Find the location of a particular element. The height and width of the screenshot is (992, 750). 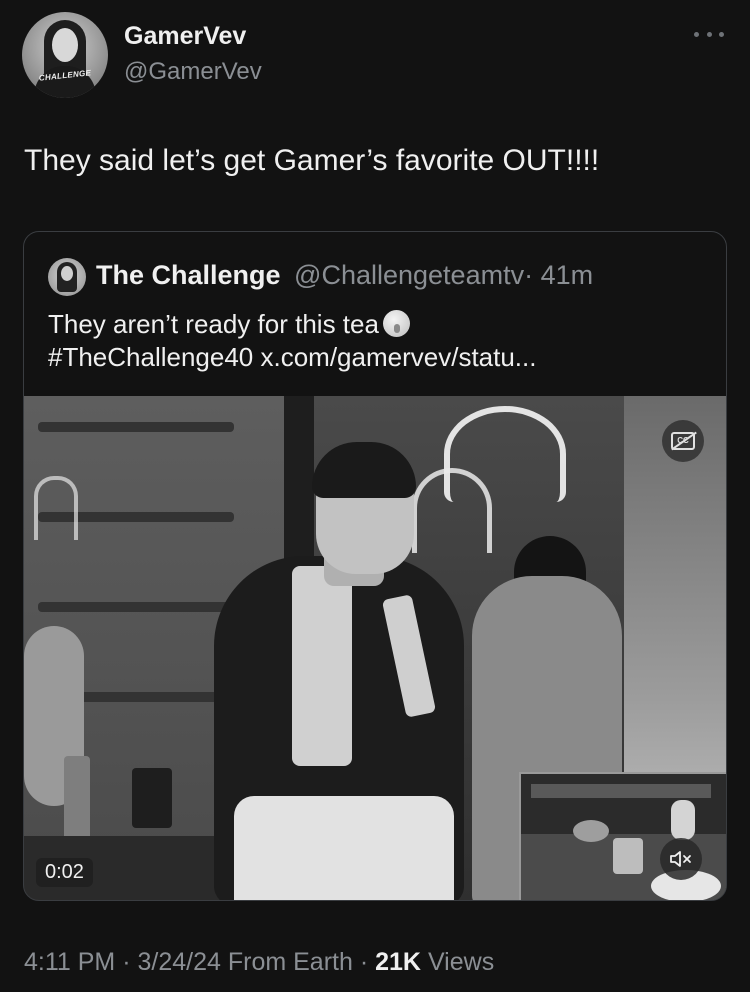

views-label: Views is located at coordinates (461, 962).